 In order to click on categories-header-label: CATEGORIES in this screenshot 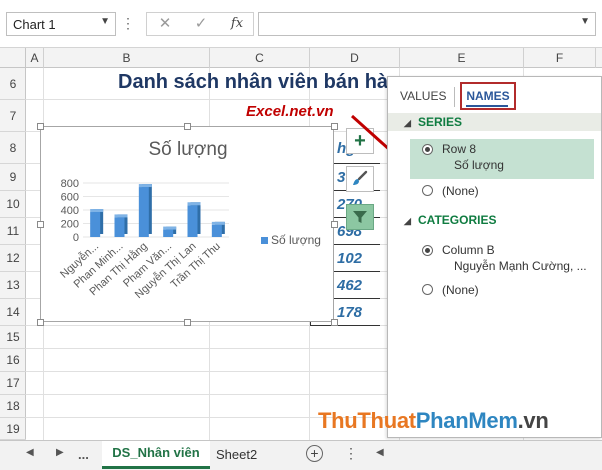, I will do `click(457, 220)`.